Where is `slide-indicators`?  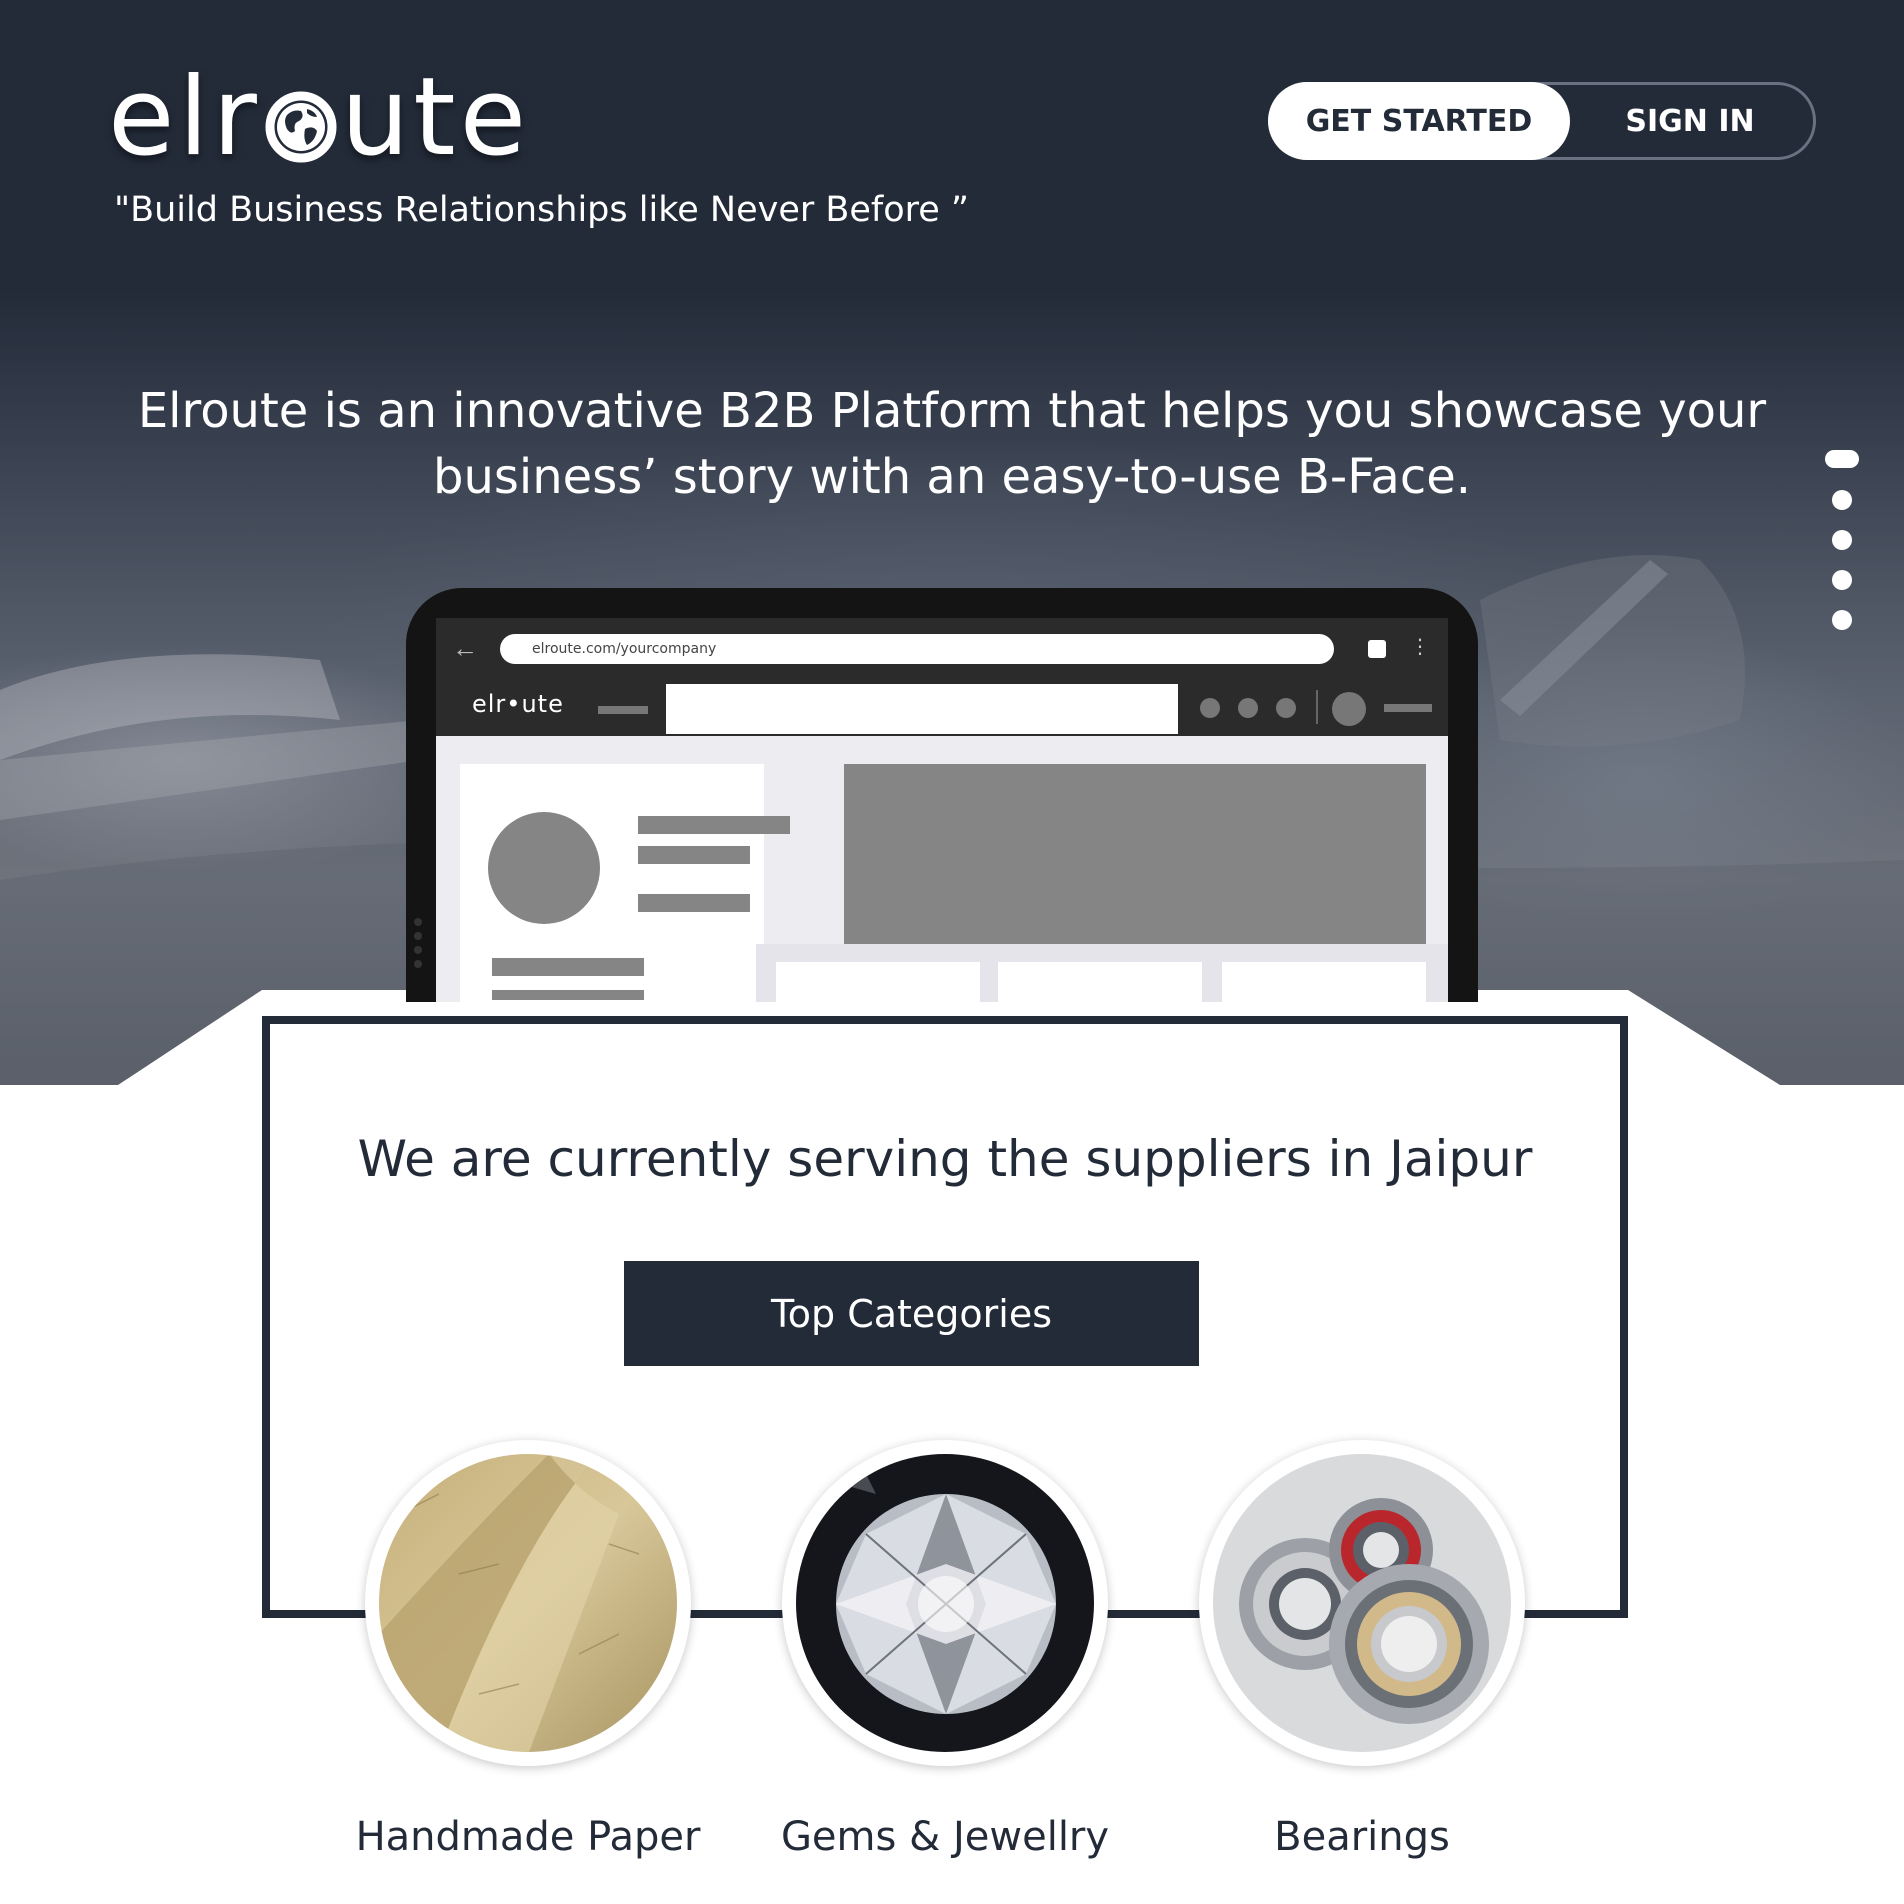 slide-indicators is located at coordinates (1842, 550).